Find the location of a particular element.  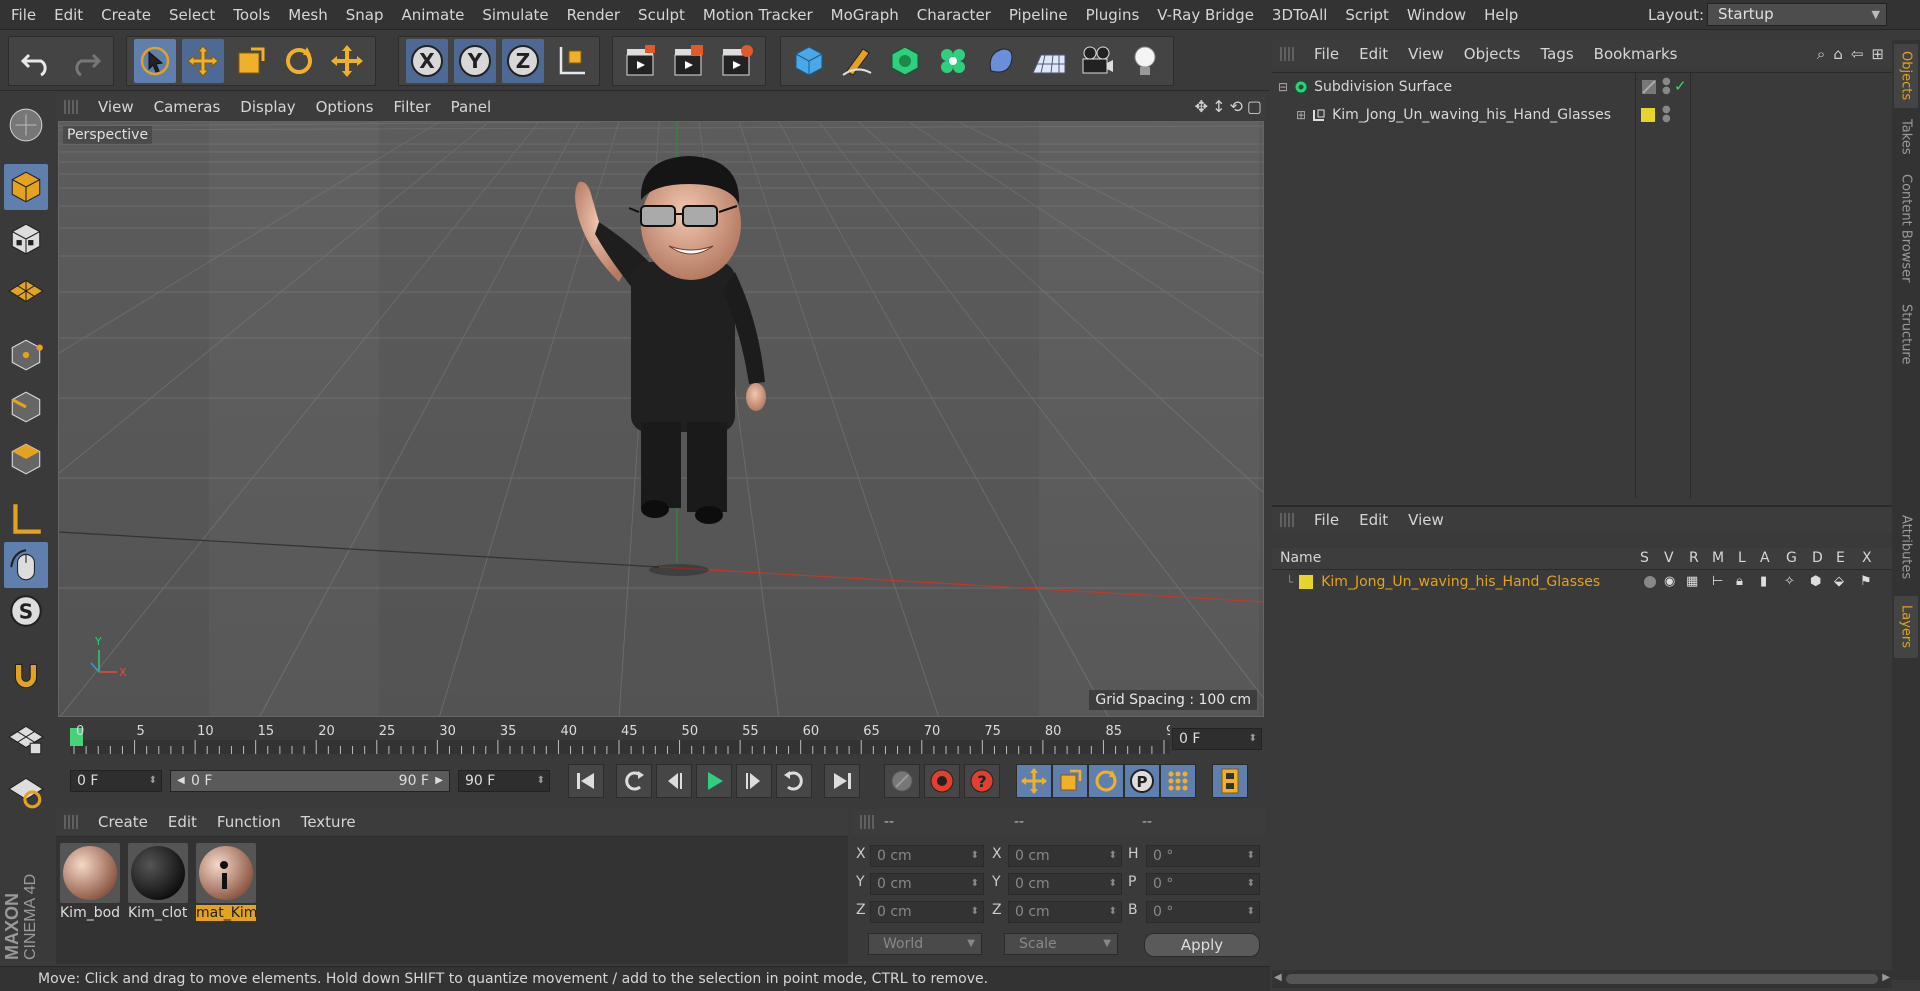

preview-start-field: 0 F ⬍ is located at coordinates (116, 781).